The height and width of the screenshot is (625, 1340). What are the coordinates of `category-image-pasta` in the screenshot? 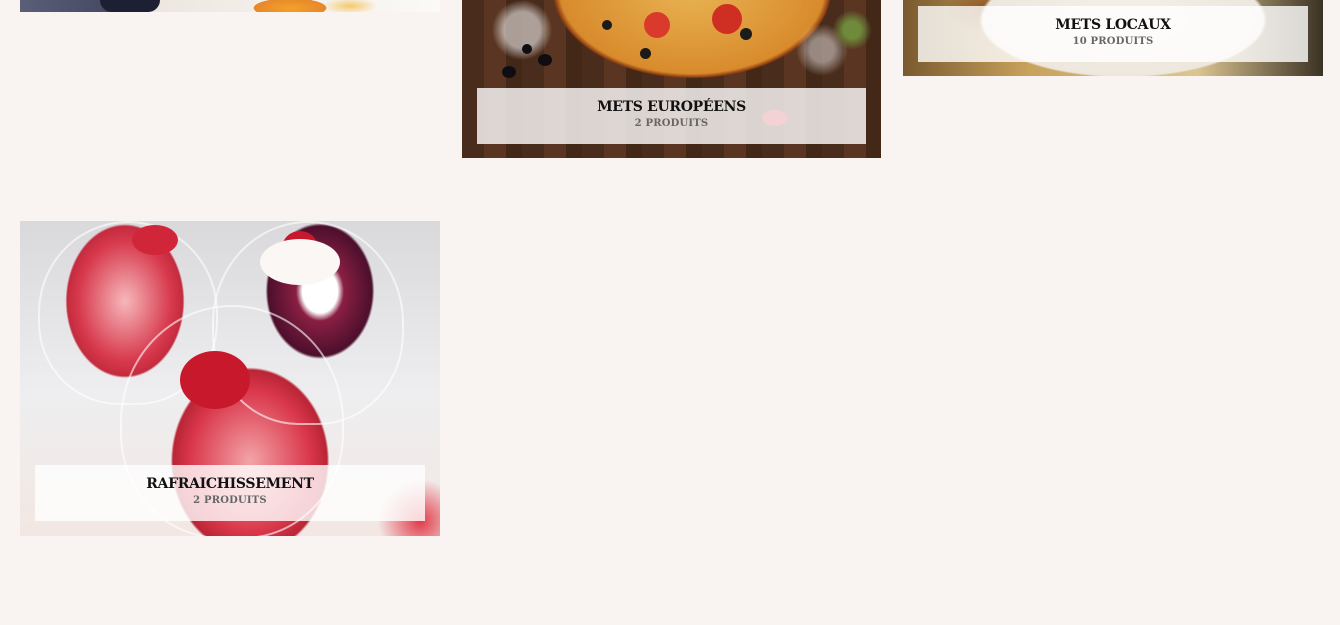 It's located at (230, 6).